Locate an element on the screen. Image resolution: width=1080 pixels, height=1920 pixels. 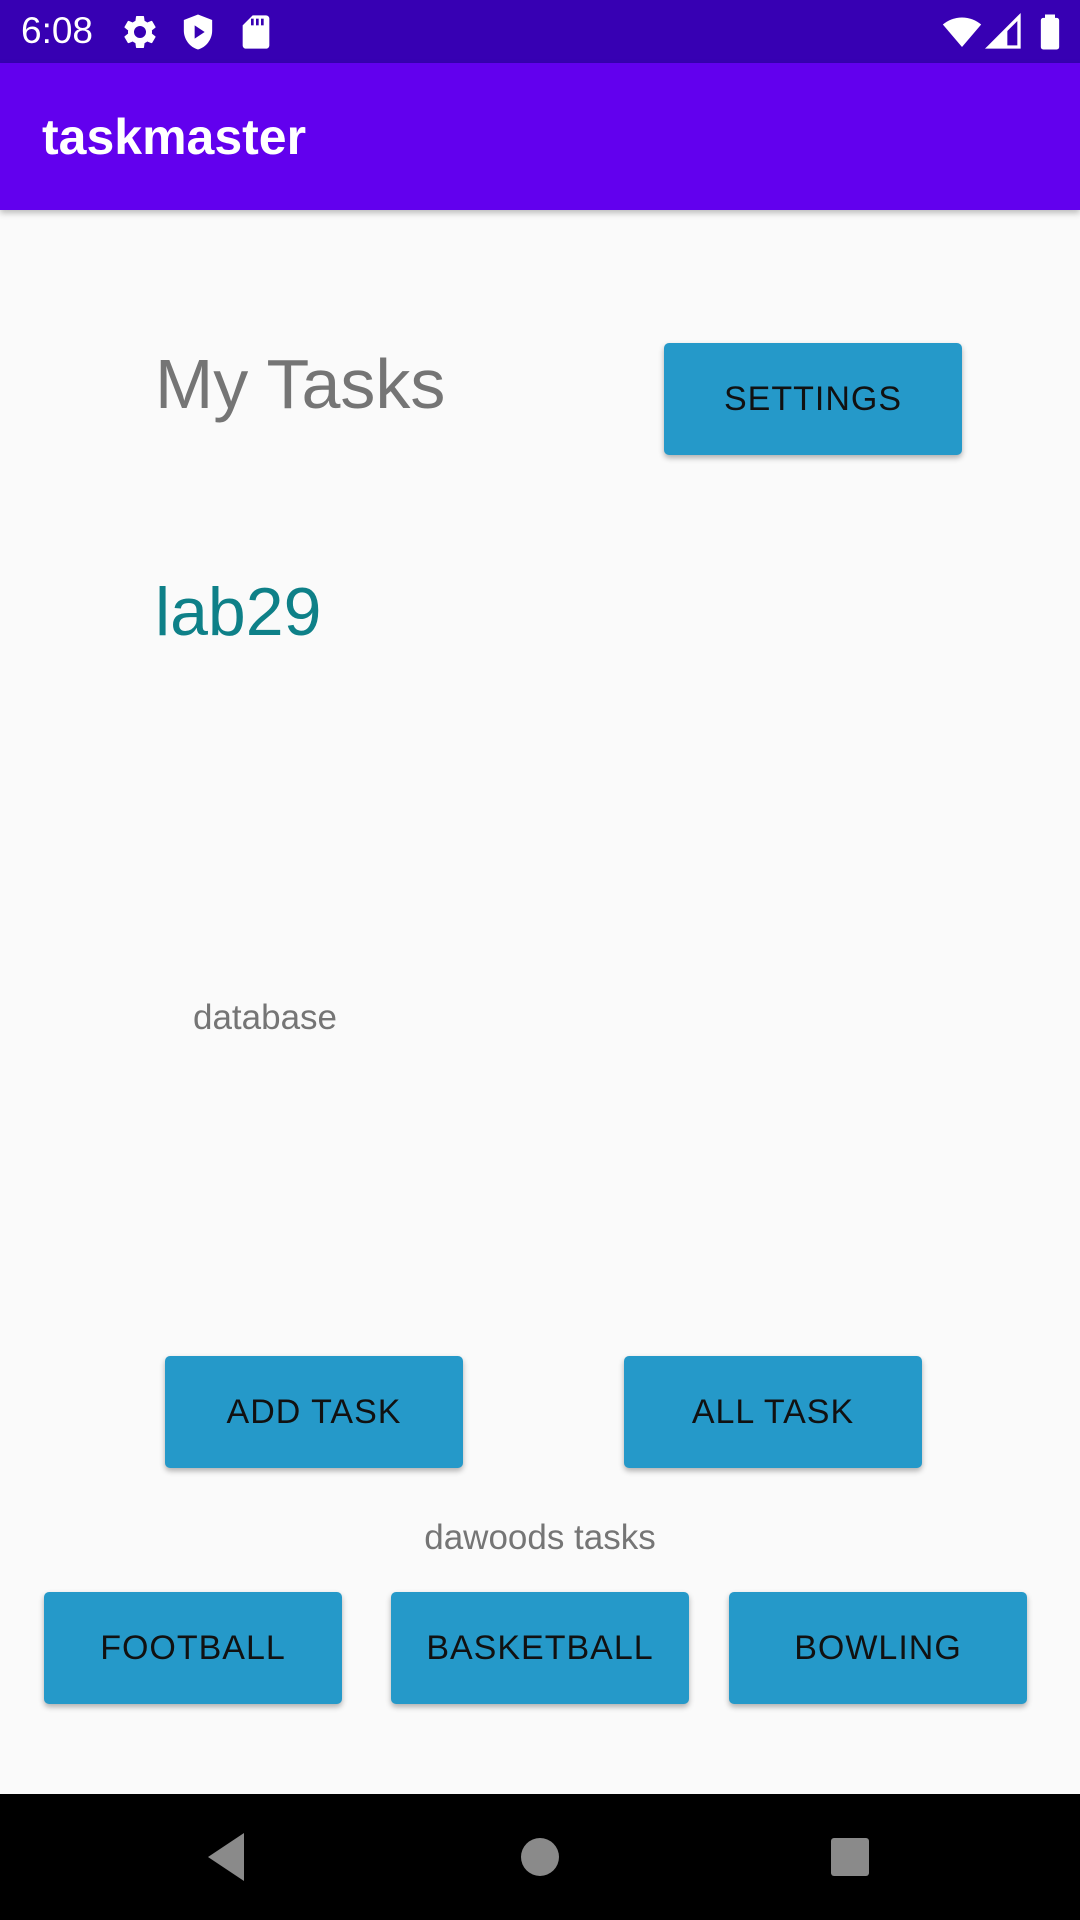
home-icon is located at coordinates (540, 1857).